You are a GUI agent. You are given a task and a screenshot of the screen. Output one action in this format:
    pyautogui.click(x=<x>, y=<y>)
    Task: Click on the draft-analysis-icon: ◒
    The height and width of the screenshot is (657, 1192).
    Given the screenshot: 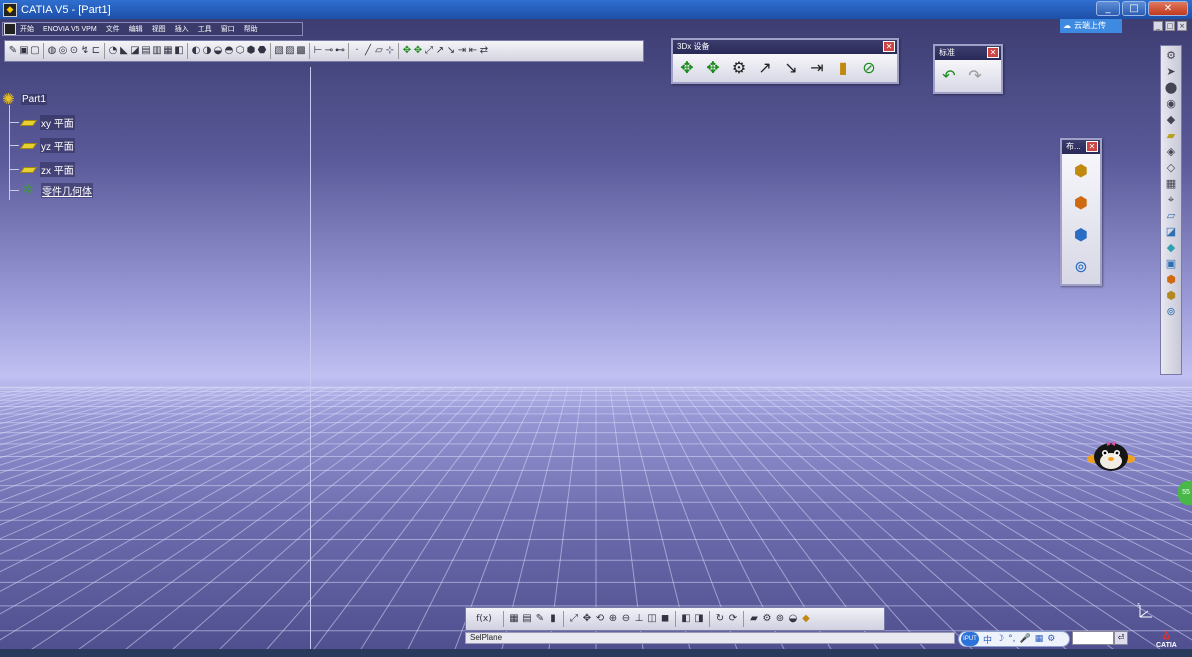 What is the action you would take?
    pyautogui.click(x=793, y=619)
    